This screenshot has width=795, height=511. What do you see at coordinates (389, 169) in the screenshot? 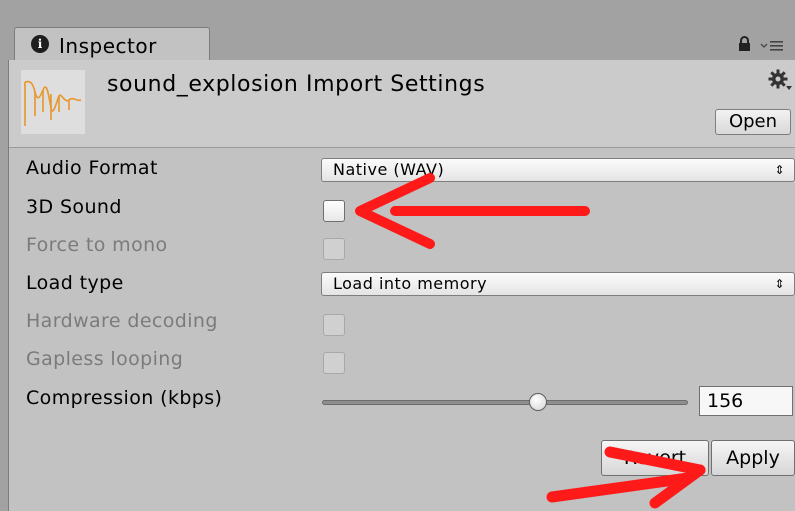
I see `audio-format-value: Native (WAV)` at bounding box center [389, 169].